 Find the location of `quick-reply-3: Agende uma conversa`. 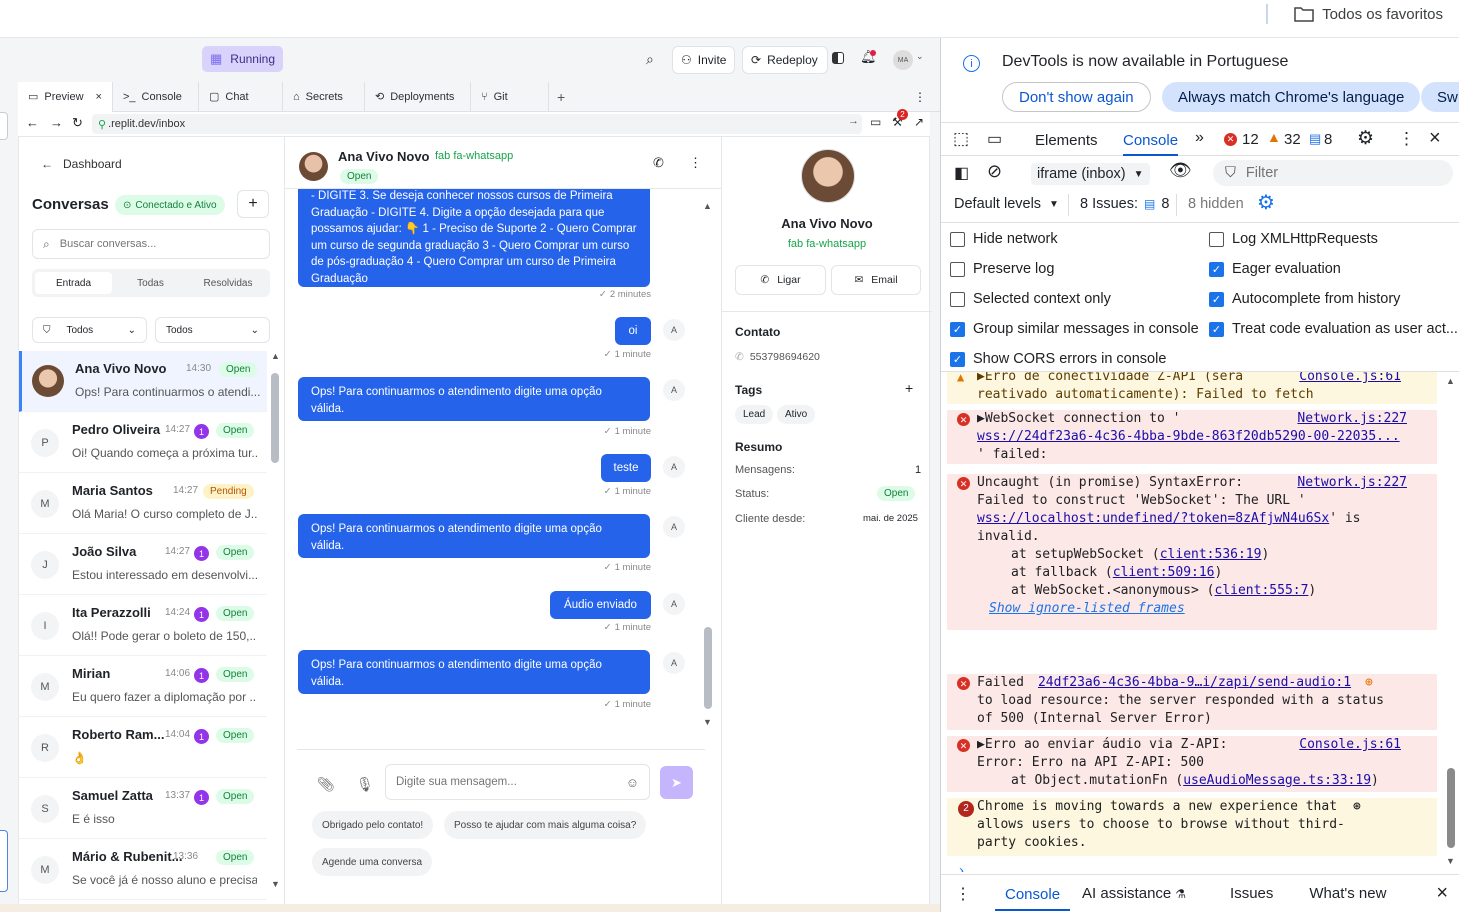

quick-reply-3: Agende uma conversa is located at coordinates (372, 862).